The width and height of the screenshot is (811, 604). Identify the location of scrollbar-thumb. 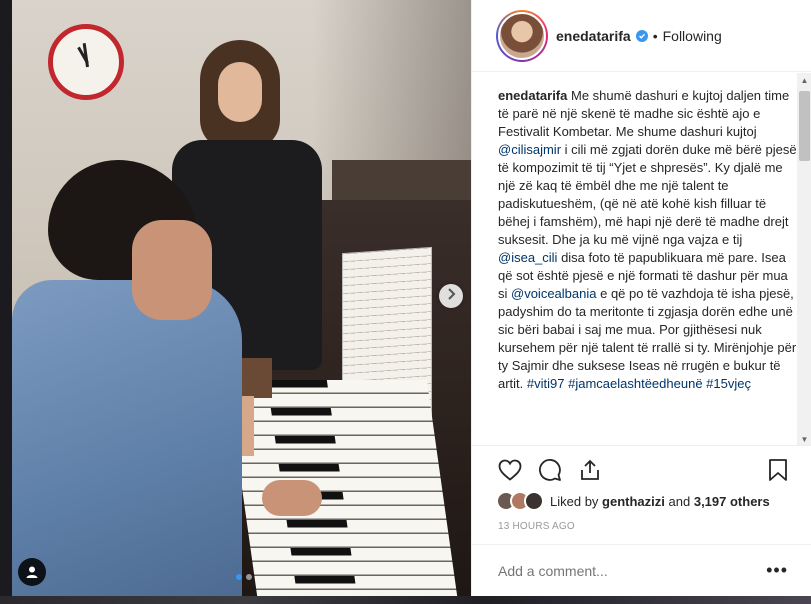
(804, 126).